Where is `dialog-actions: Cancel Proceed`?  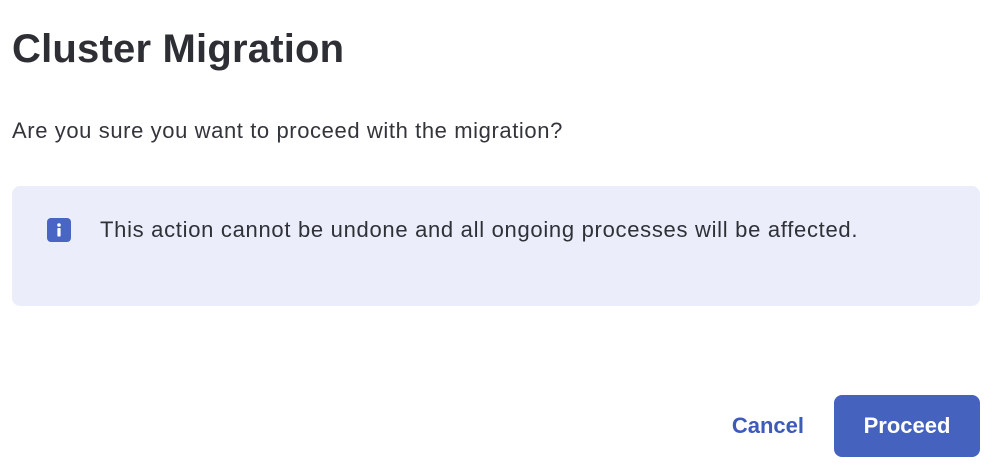
dialog-actions: Cancel Proceed is located at coordinates (848, 426).